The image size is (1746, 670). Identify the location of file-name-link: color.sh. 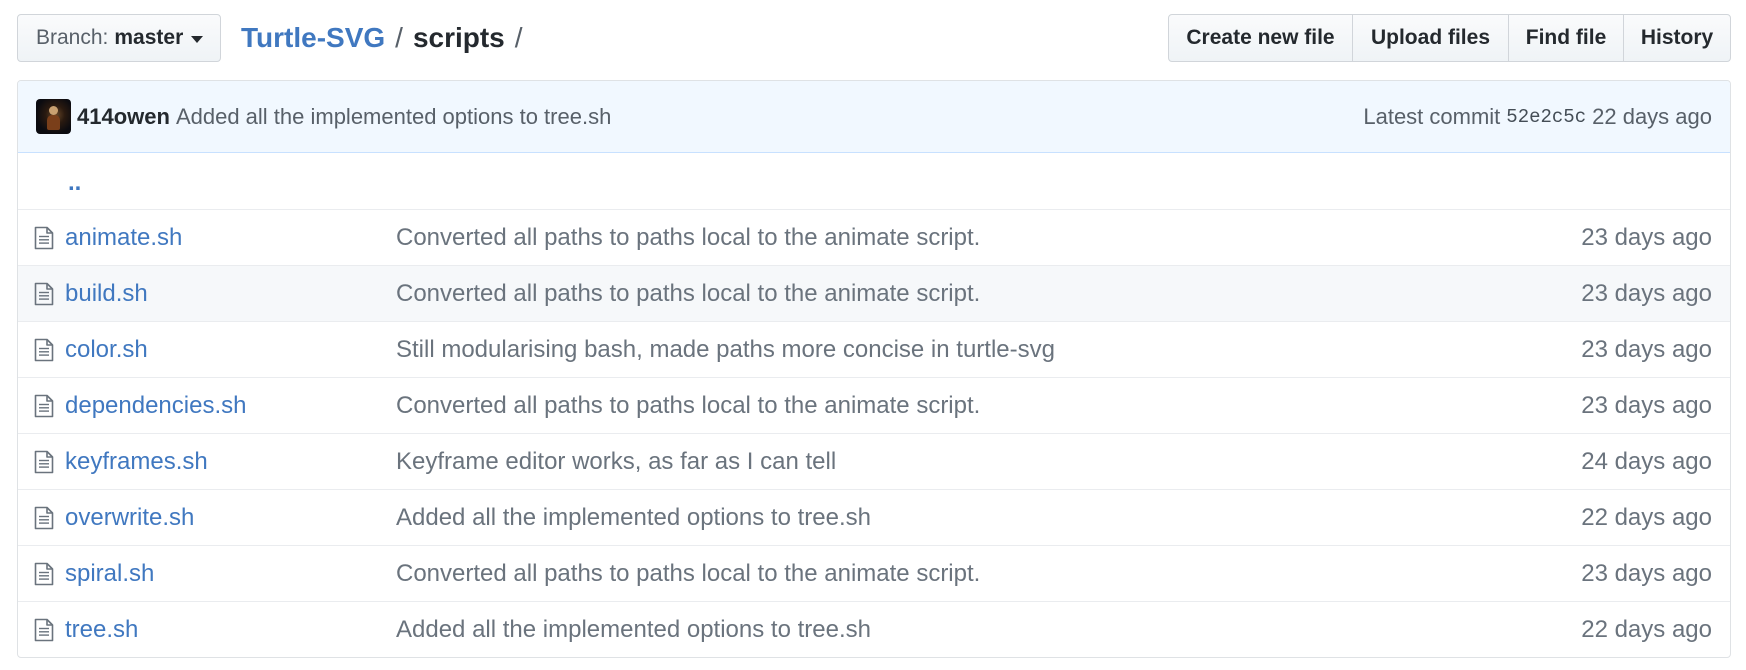
(106, 350).